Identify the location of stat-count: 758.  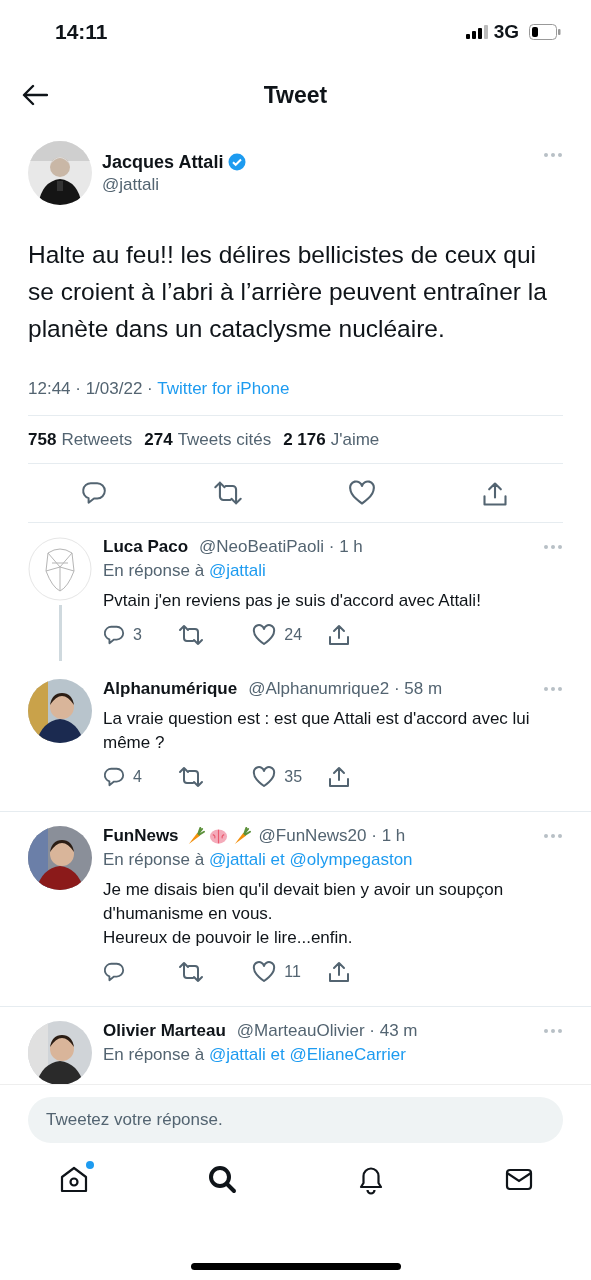
(42, 439).